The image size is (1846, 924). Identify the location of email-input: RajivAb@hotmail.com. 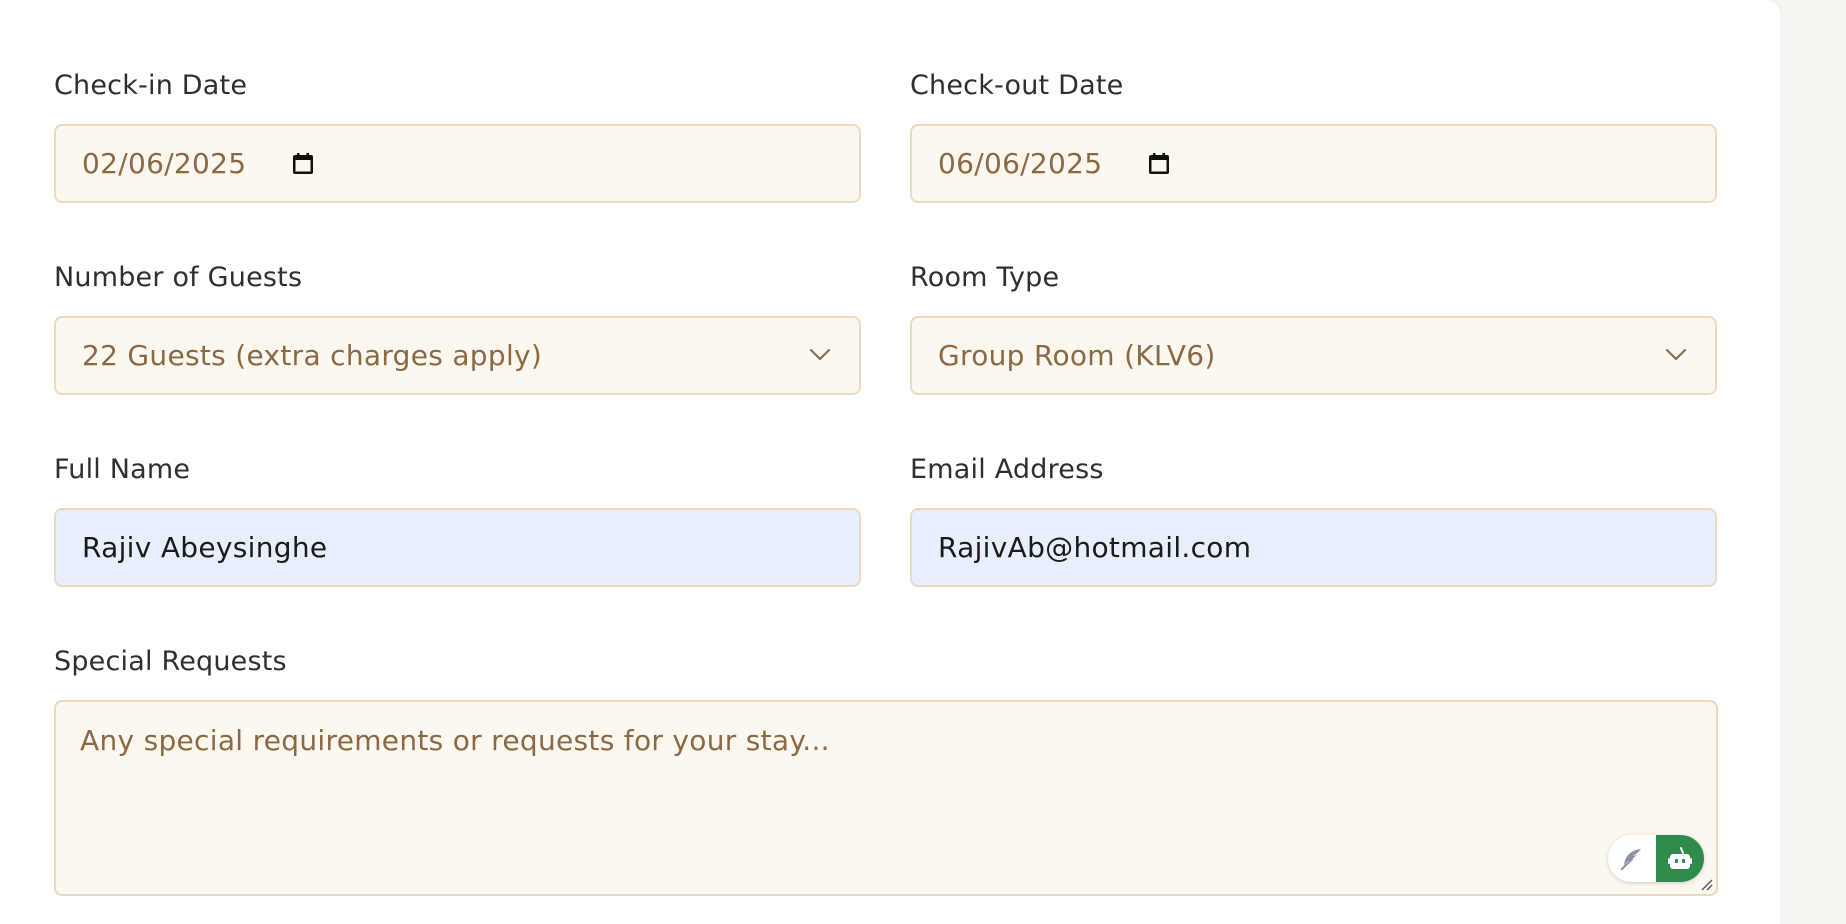
(1313, 547).